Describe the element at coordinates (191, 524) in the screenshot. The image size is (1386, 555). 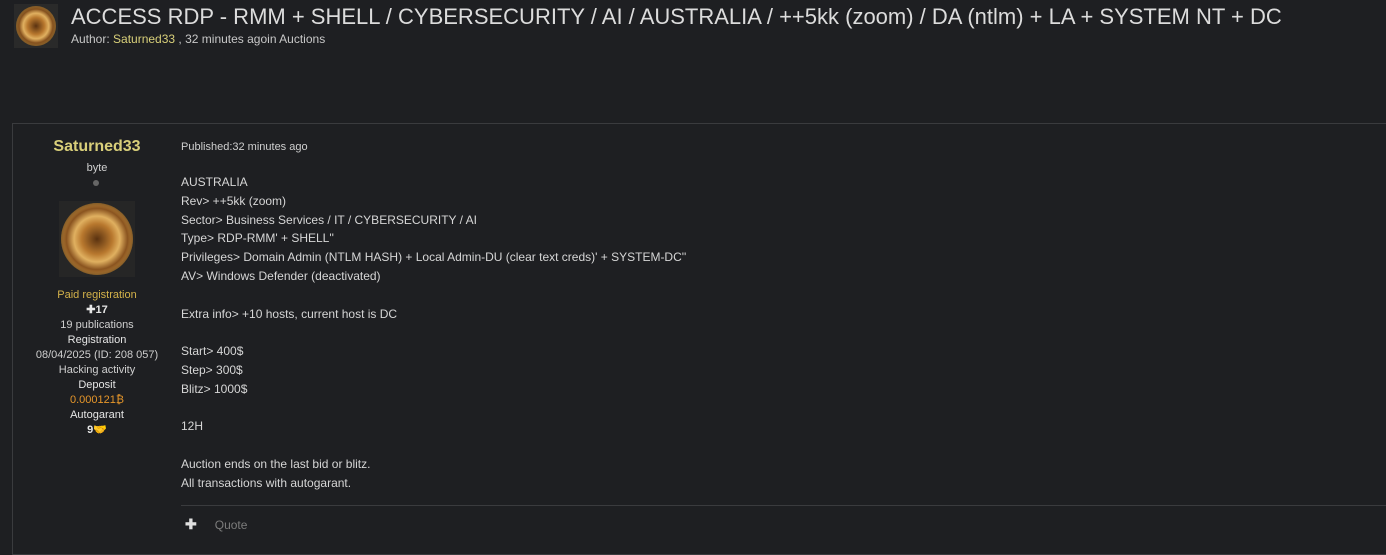
I see `plus-reputation-button: ✚` at that location.